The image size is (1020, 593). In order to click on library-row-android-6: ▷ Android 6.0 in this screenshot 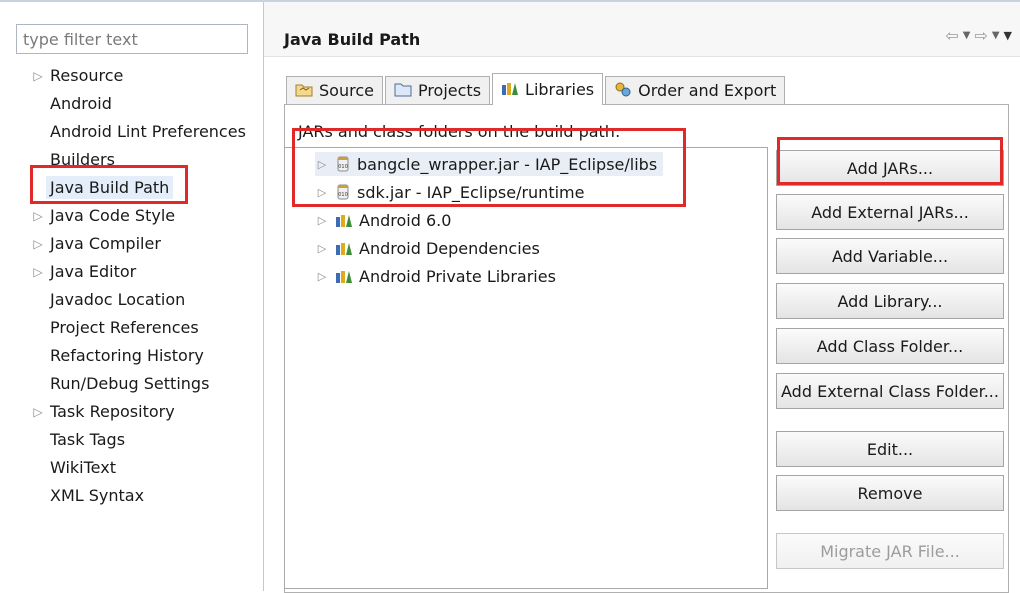, I will do `click(383, 220)`.